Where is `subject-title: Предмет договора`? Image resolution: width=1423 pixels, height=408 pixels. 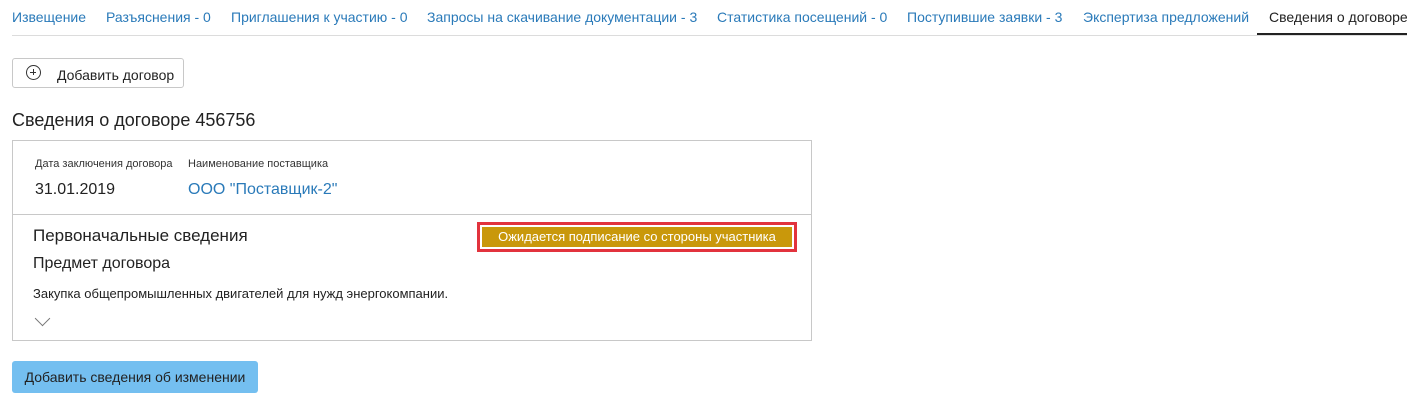 subject-title: Предмет договора is located at coordinates (102, 263).